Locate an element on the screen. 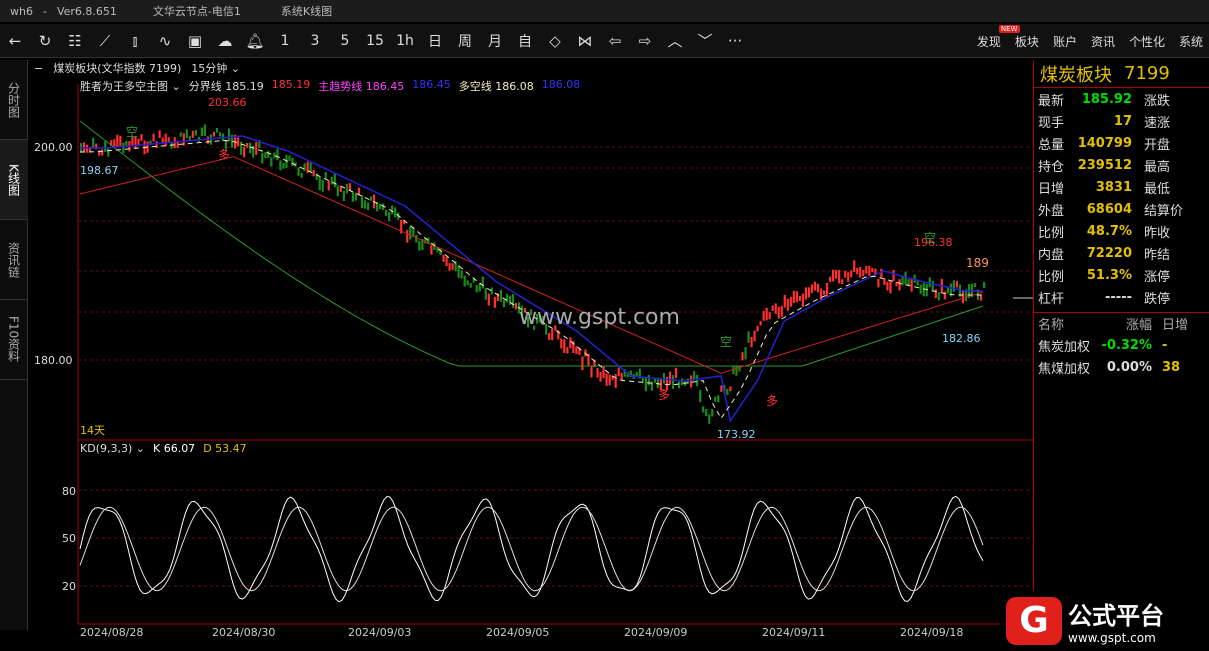 This screenshot has width=1209, height=651. x-label: 2024/09/05 is located at coordinates (518, 632).